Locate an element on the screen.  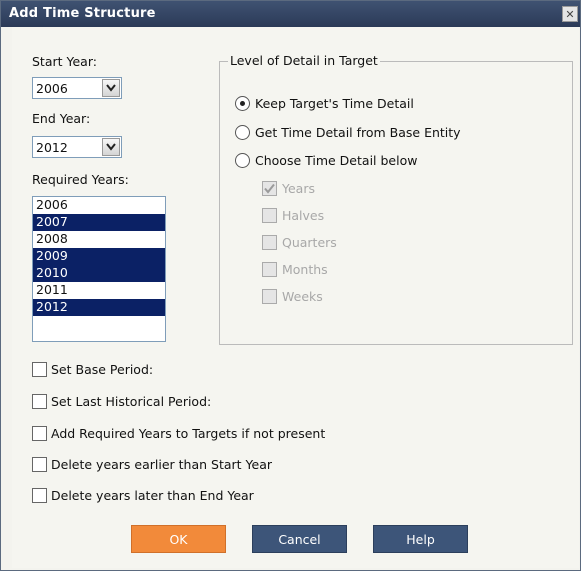
halves-label: Halves is located at coordinates (303, 215).